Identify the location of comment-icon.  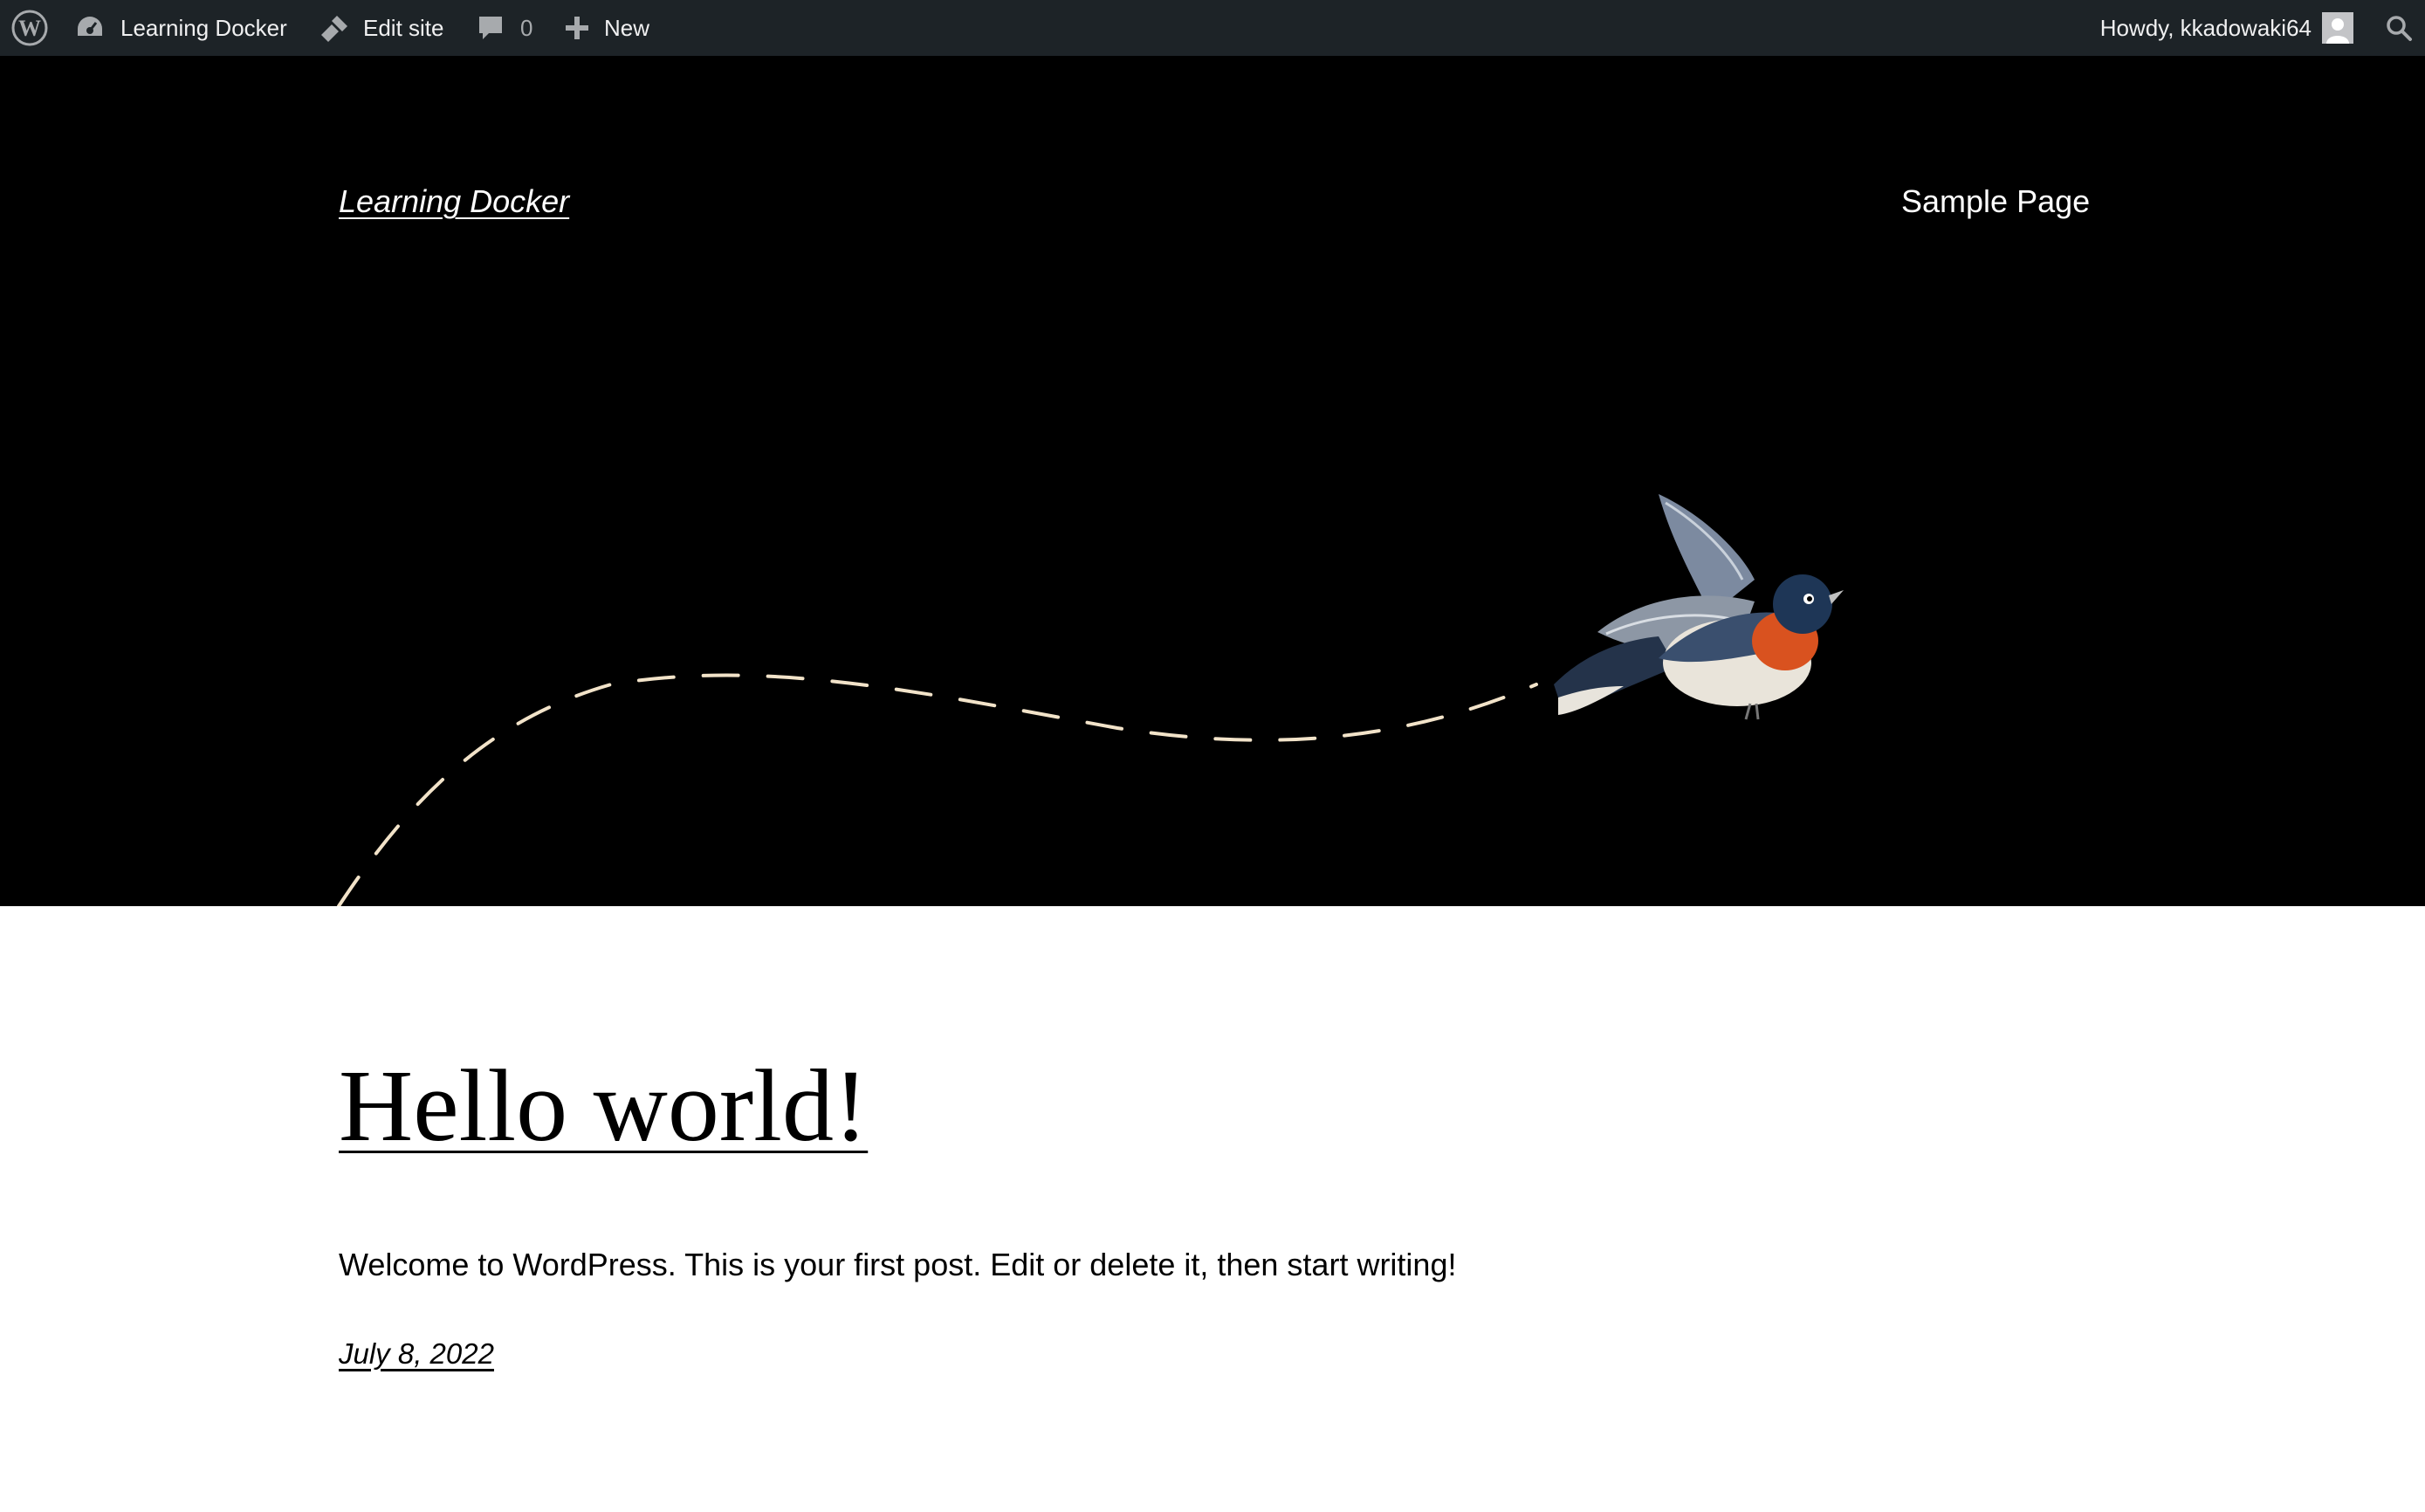
(491, 28).